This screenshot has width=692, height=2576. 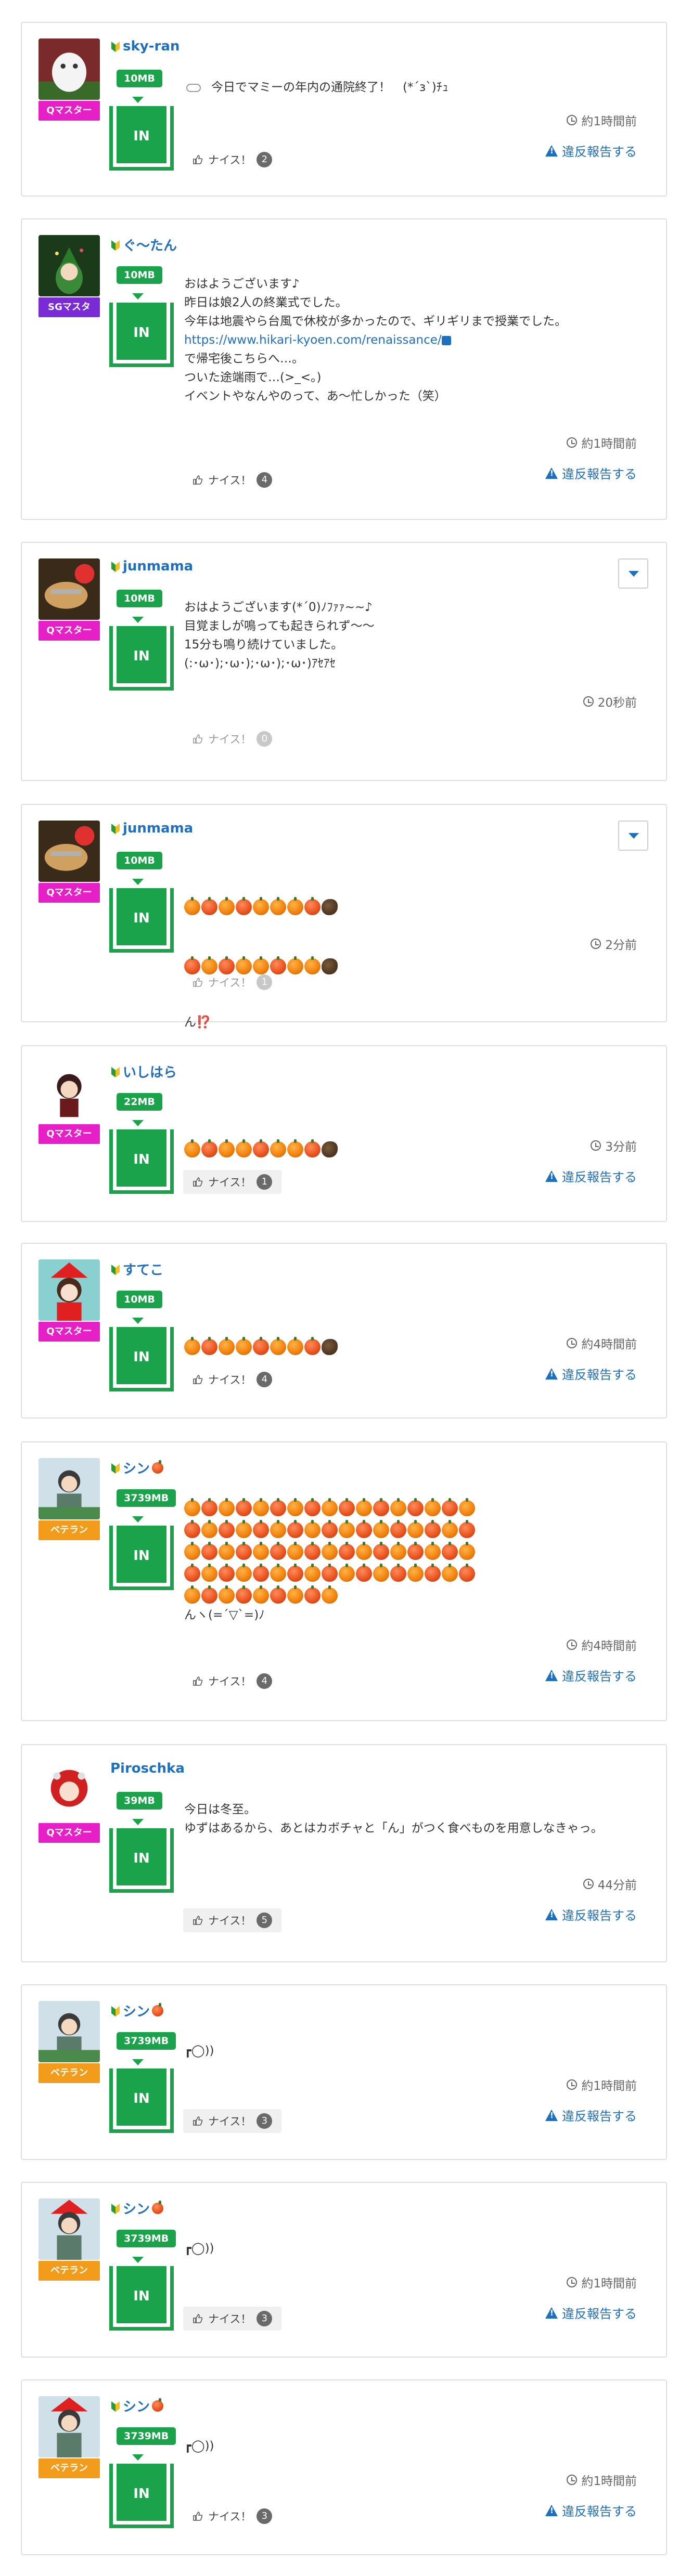 I want to click on nice-button: ナイス！ 0, so click(x=232, y=739).